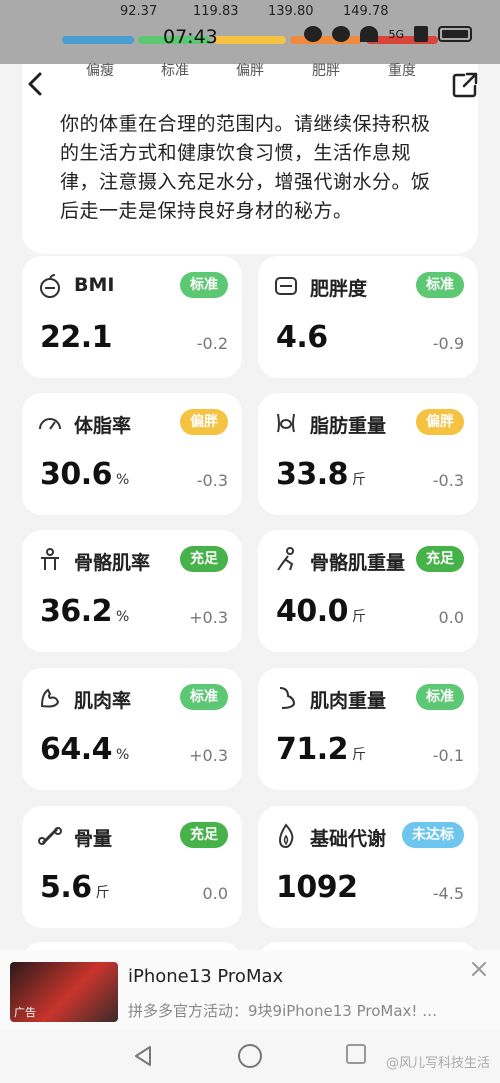 Image resolution: width=500 pixels, height=1083 pixels. I want to click on metric-card: 基础代谢 未达标 1092 -4.5, so click(368, 867).